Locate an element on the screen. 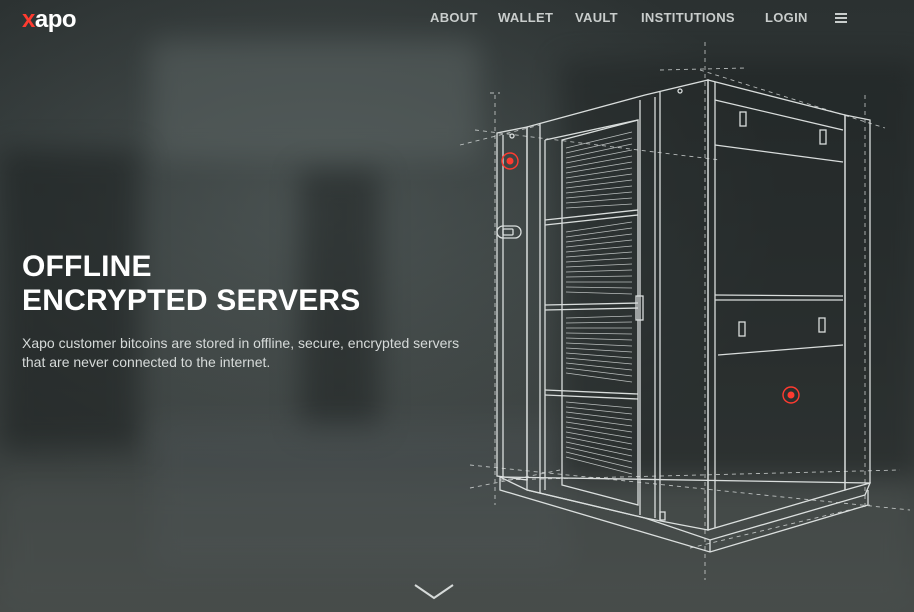 Image resolution: width=914 pixels, height=612 pixels. headline-line-2: ENCRYPTED SERVERS is located at coordinates (191, 300).